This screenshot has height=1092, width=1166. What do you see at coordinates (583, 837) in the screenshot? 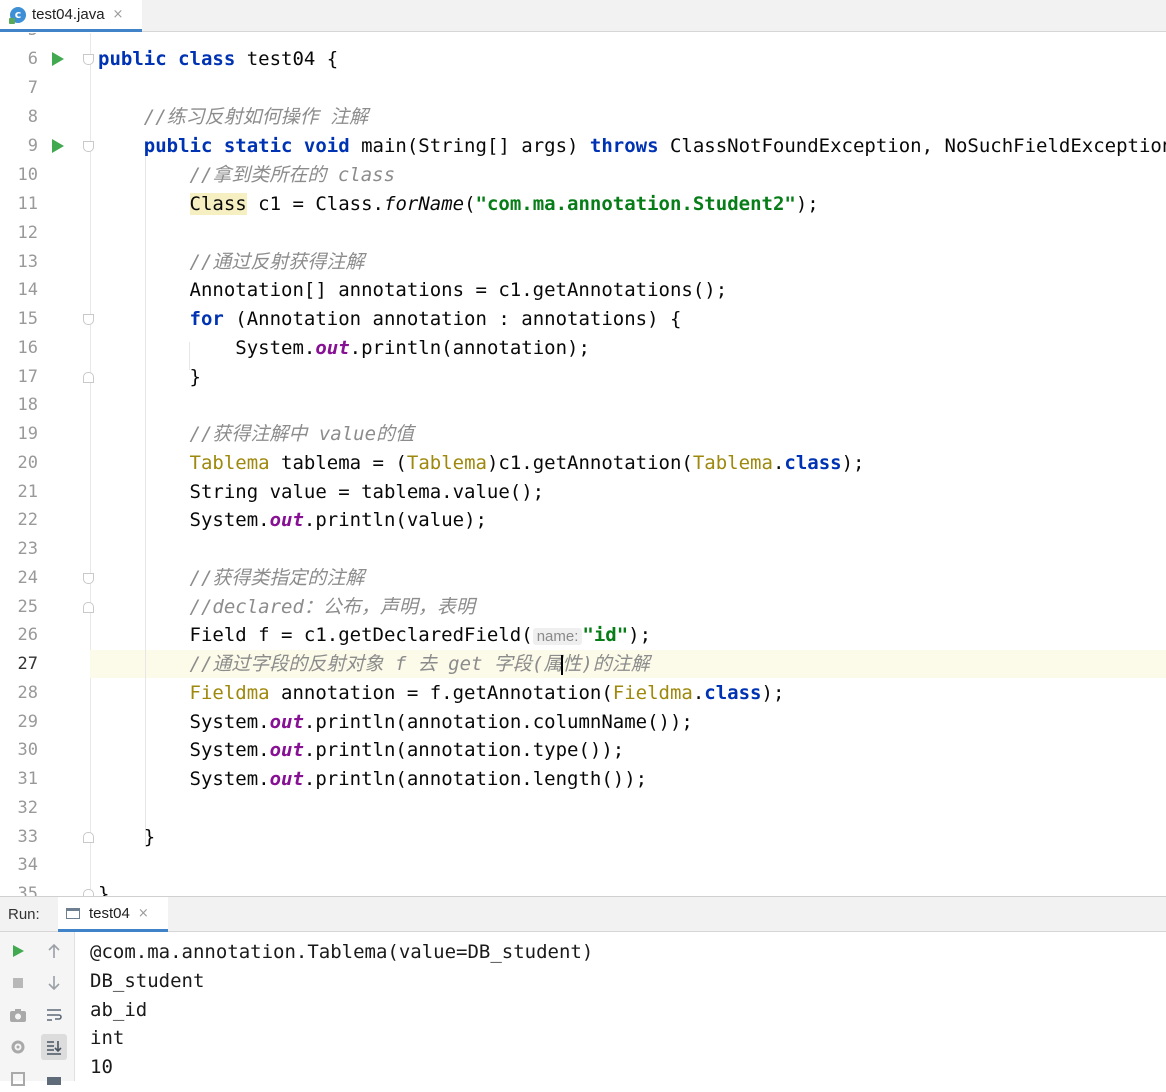
I see `code-line: 33 }` at bounding box center [583, 837].